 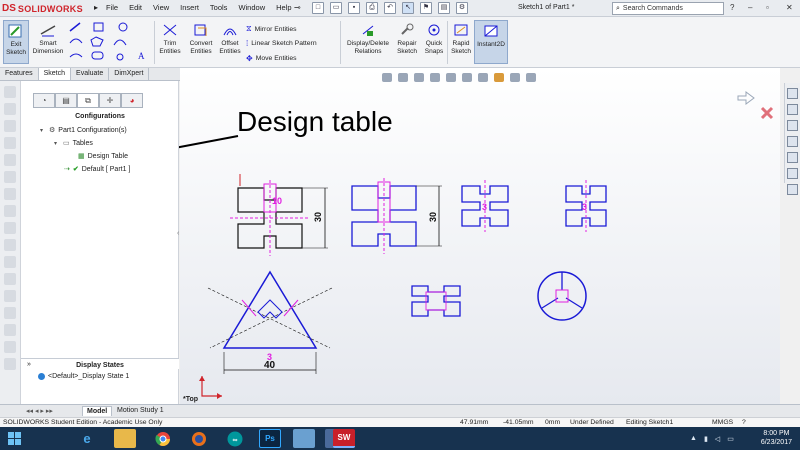 I want to click on exit-sketch-button: Exit Sketch, so click(x=16, y=42).